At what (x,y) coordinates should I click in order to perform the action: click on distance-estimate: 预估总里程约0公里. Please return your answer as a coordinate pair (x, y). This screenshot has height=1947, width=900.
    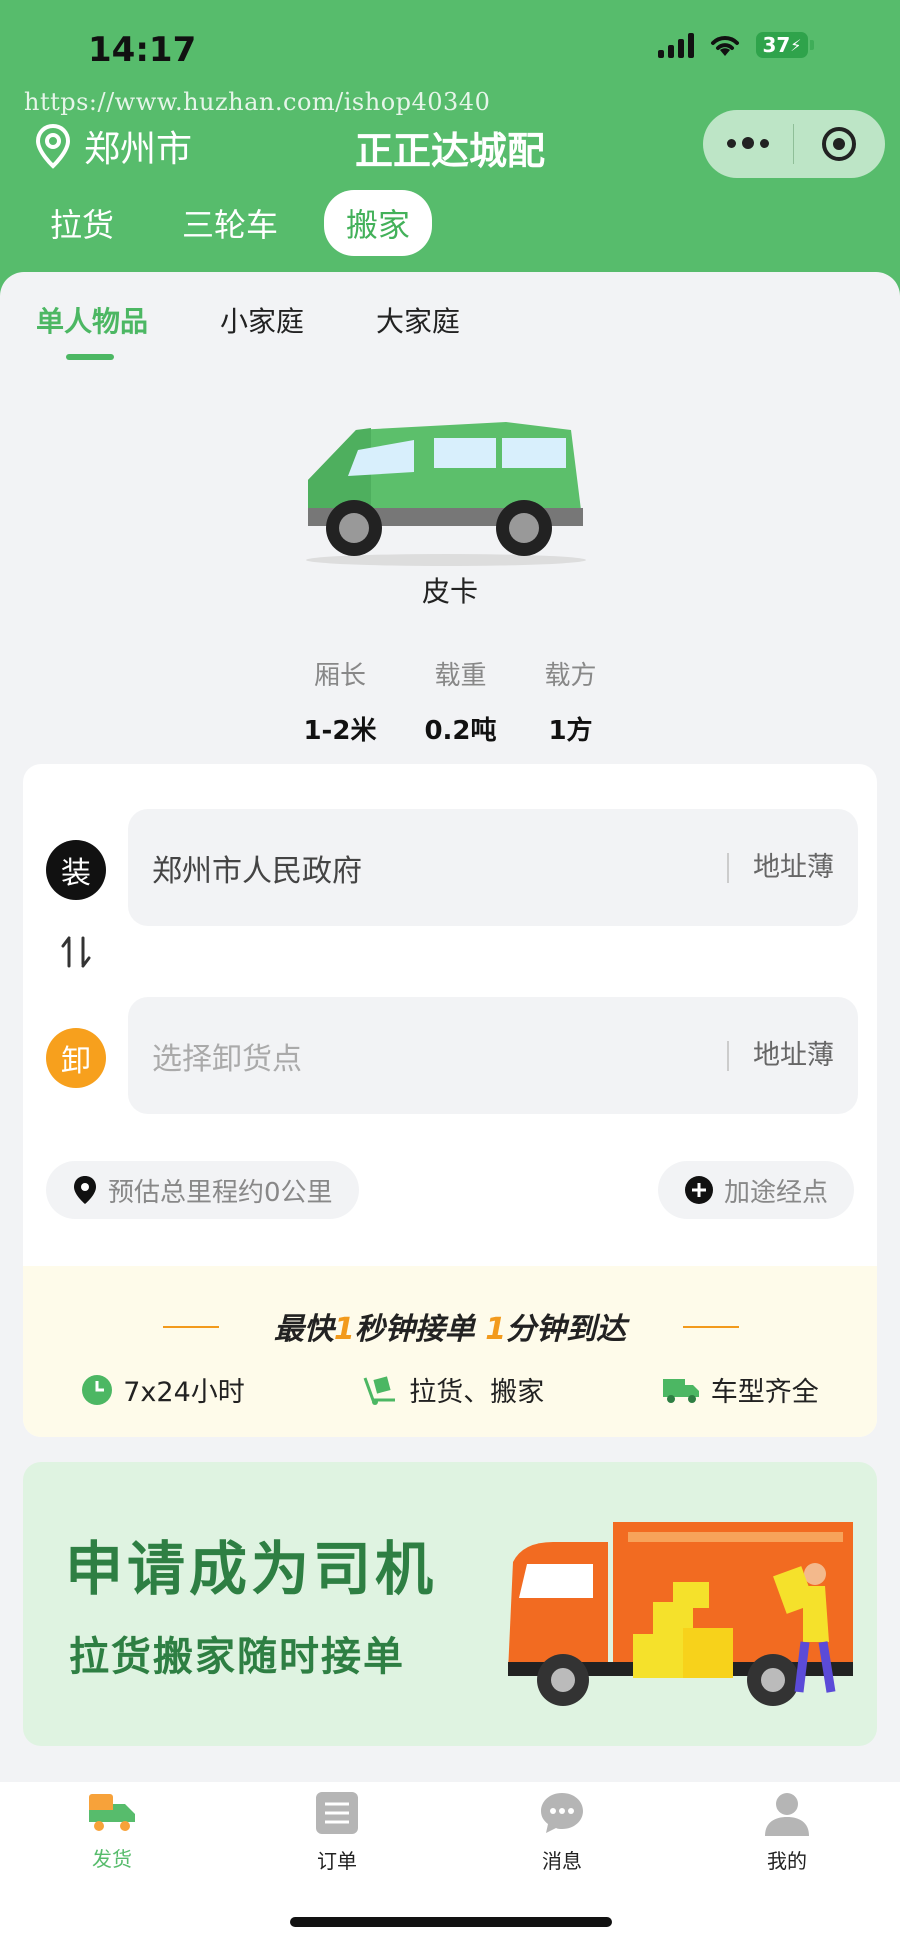
    Looking at the image, I should click on (202, 1190).